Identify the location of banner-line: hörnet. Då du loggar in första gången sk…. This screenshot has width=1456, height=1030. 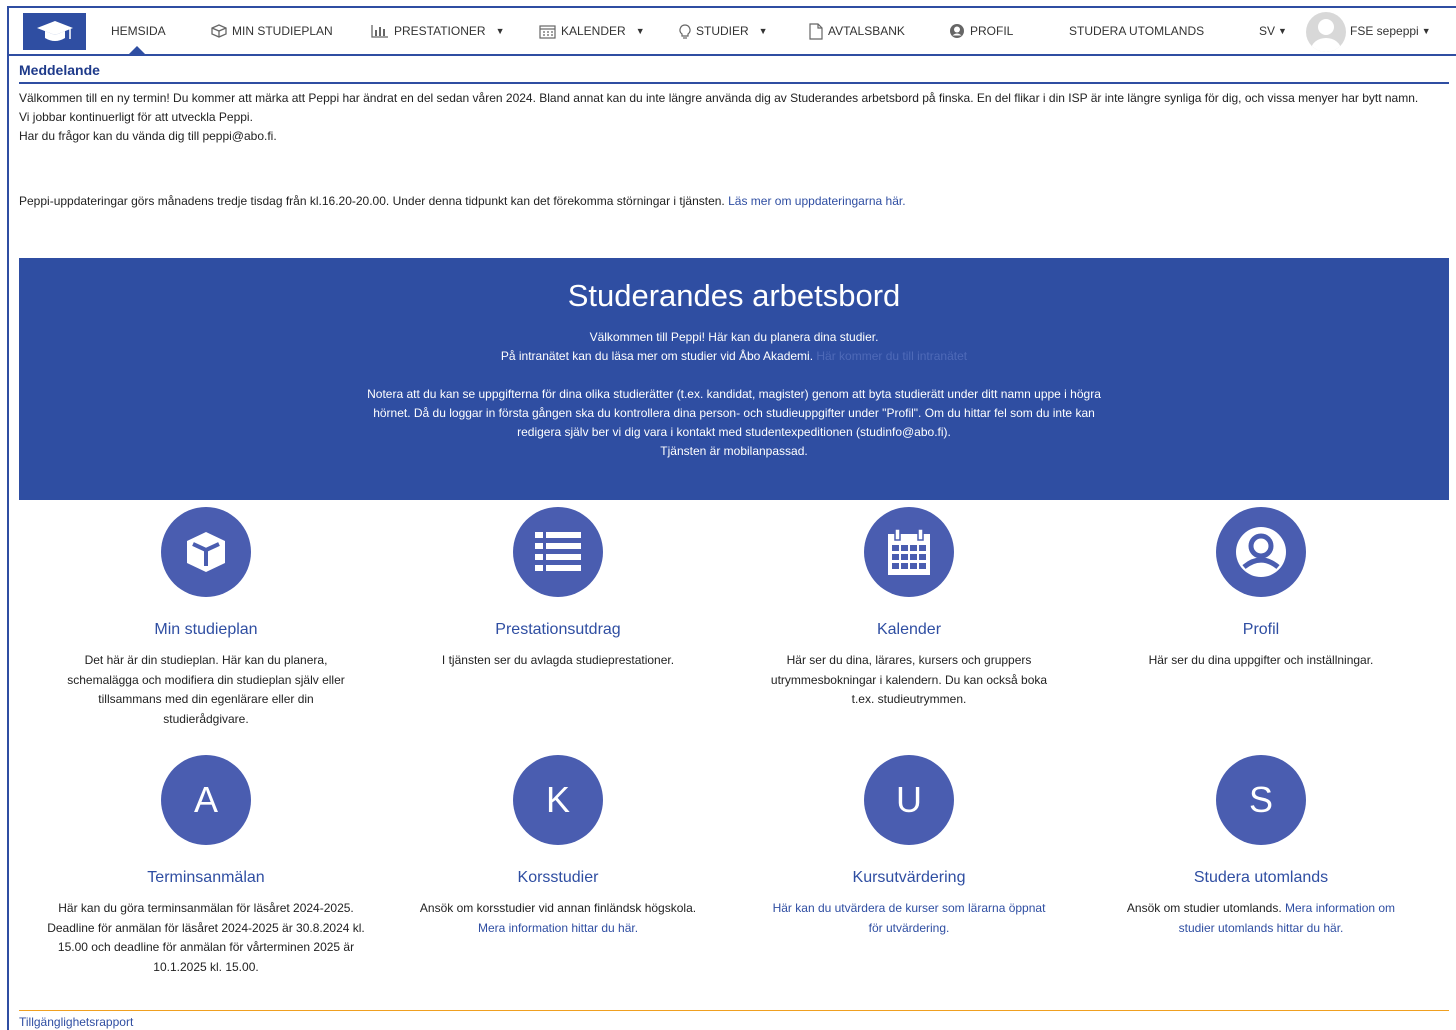
(734, 413).